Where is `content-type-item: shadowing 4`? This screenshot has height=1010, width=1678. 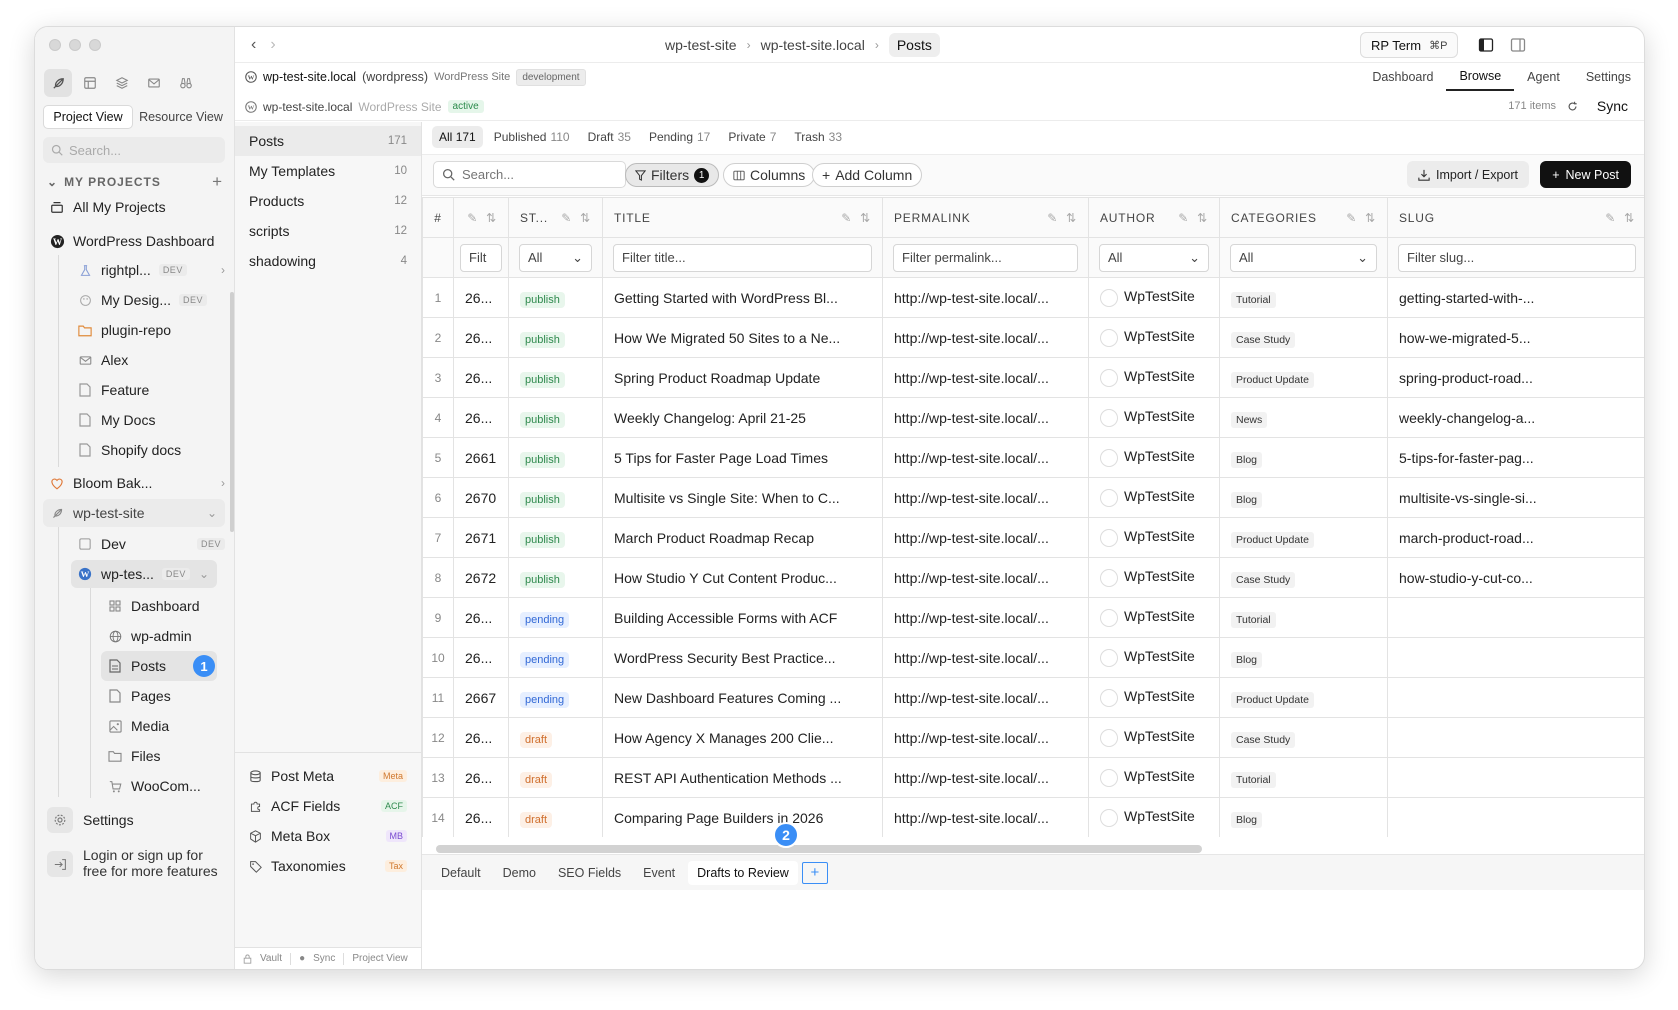 content-type-item: shadowing 4 is located at coordinates (328, 261).